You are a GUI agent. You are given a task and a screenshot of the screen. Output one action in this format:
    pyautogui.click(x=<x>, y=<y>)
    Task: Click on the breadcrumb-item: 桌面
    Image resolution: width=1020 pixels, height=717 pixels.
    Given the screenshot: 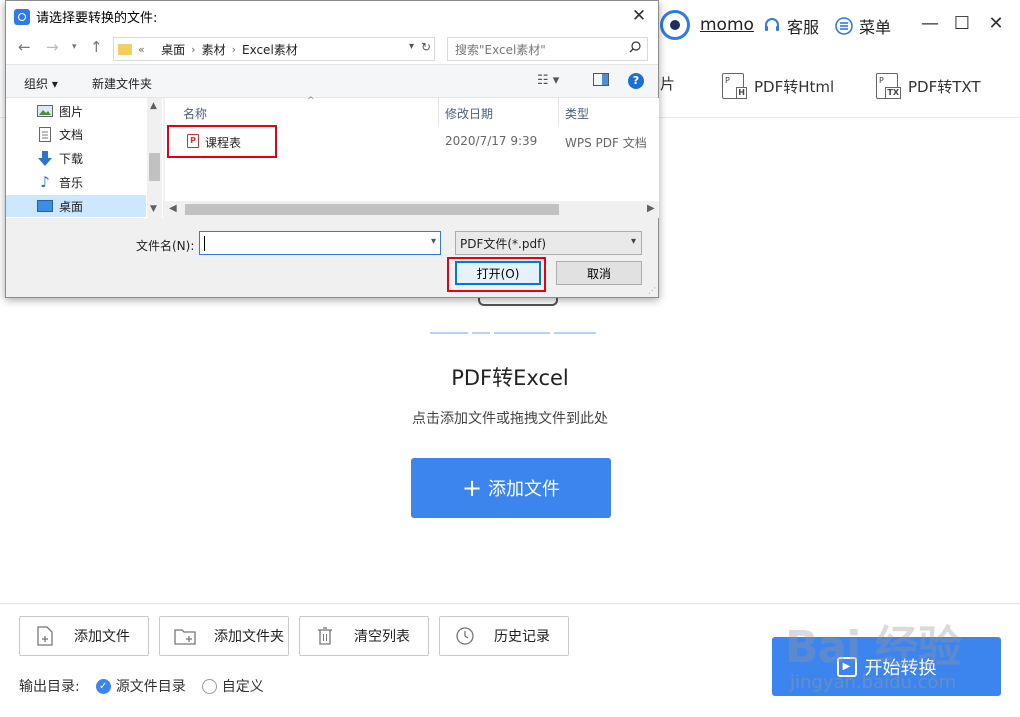 What is the action you would take?
    pyautogui.click(x=173, y=49)
    